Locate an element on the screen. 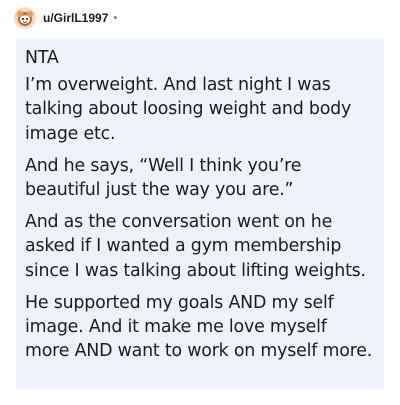  comment-paragraph: NTA is located at coordinates (42, 58).